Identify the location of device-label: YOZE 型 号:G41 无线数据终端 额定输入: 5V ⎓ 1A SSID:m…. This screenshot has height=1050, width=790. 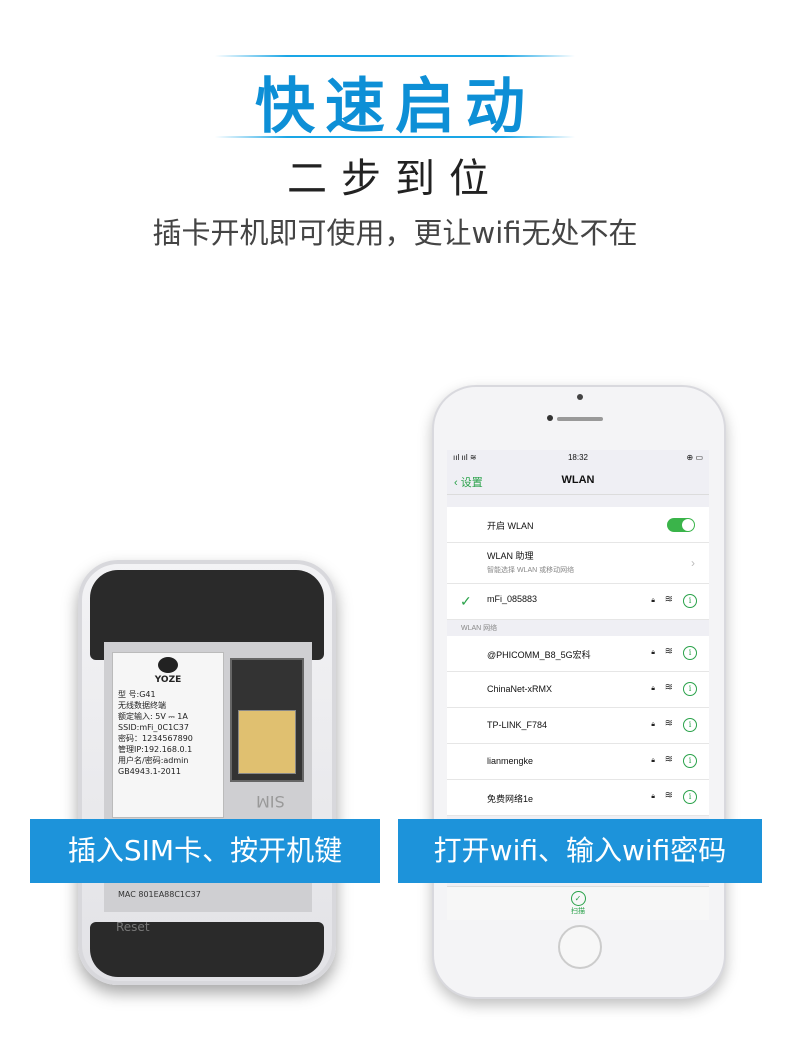
(168, 735).